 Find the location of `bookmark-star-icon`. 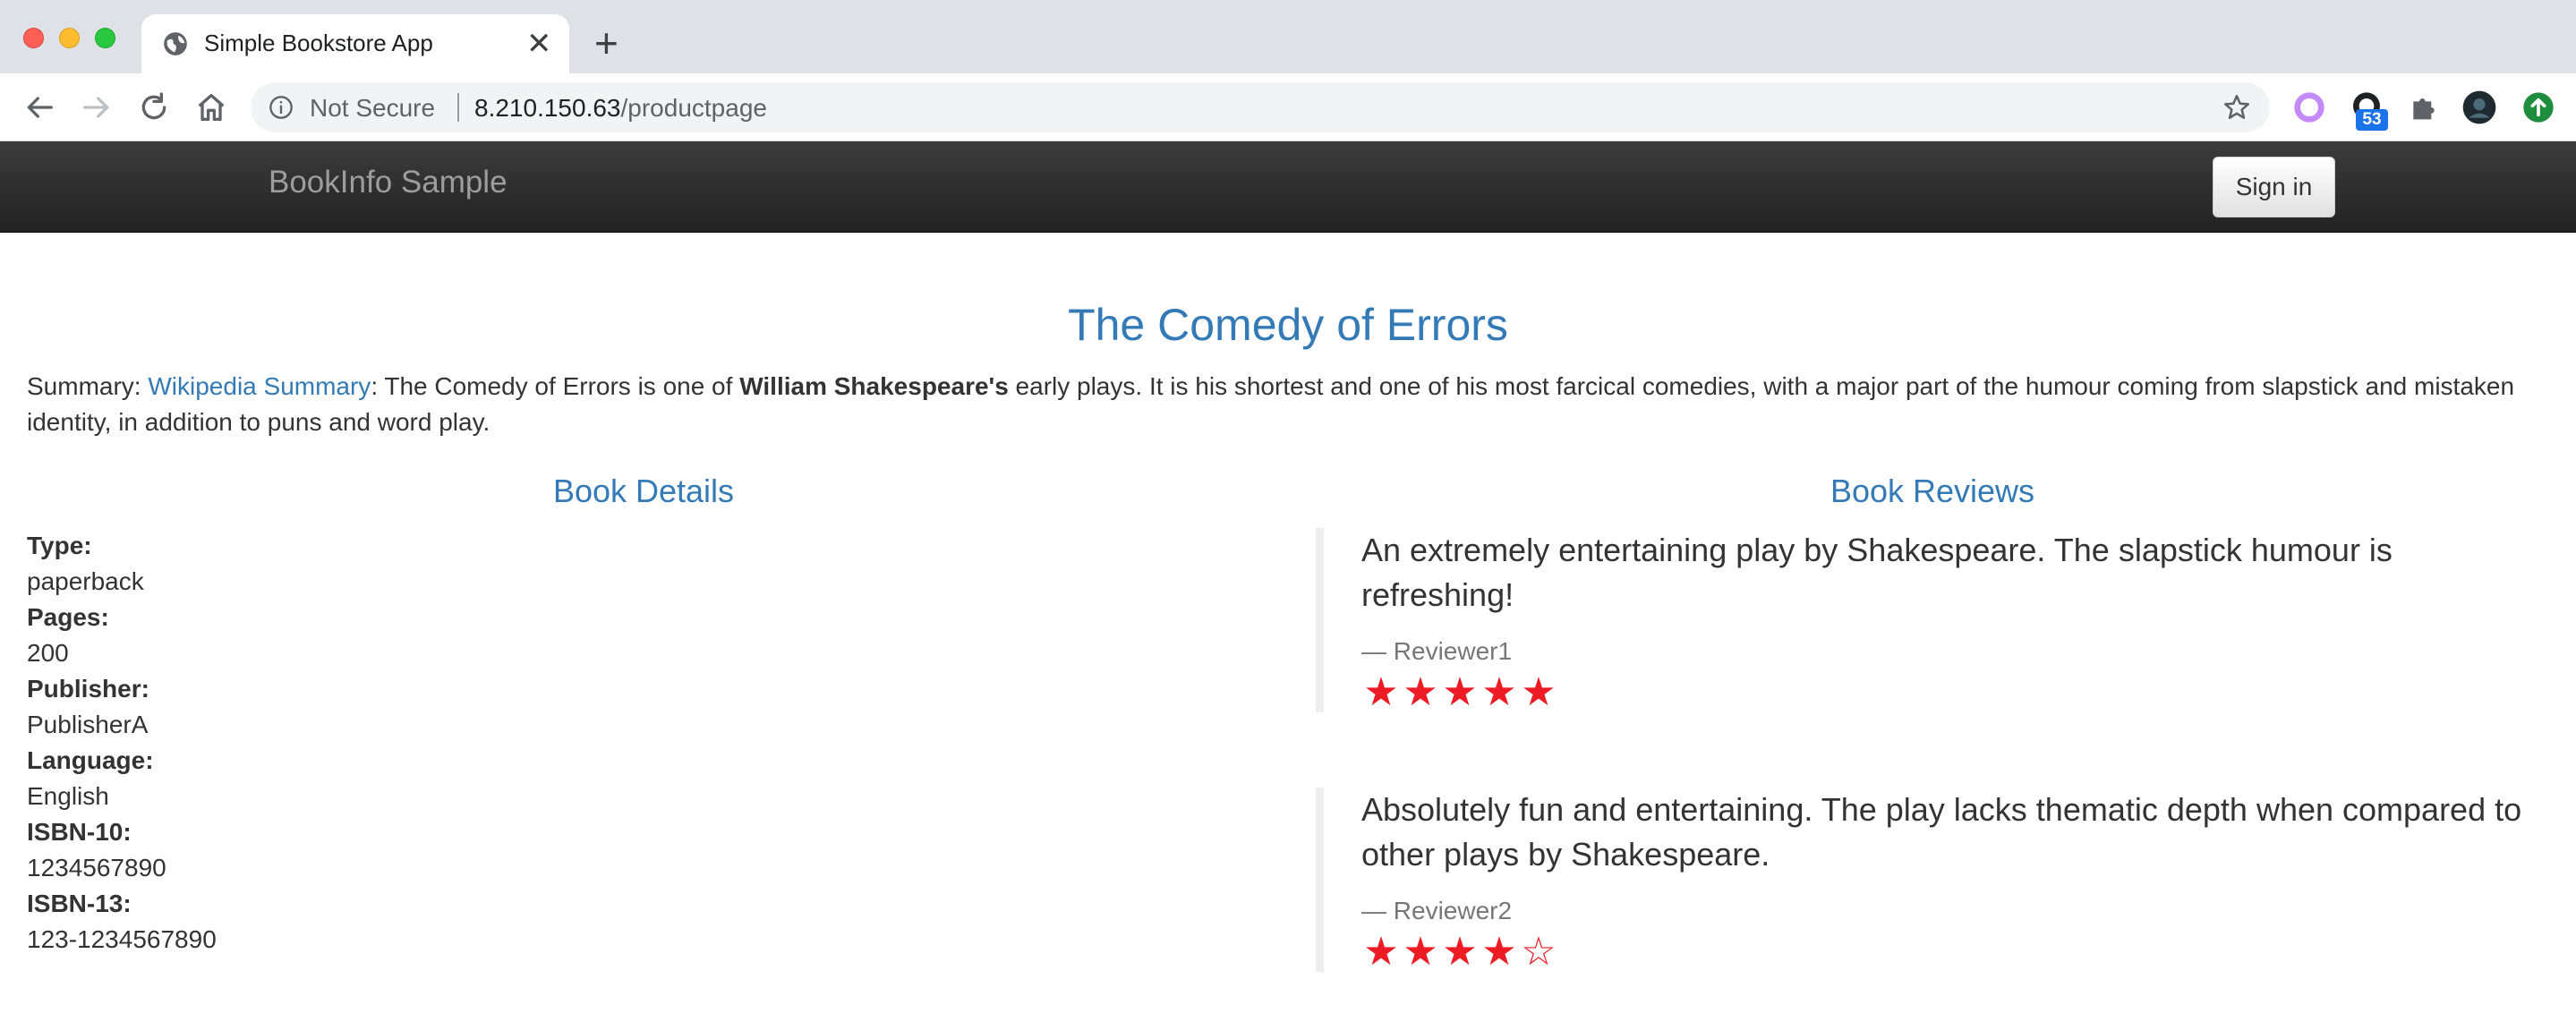

bookmark-star-icon is located at coordinates (2237, 107).